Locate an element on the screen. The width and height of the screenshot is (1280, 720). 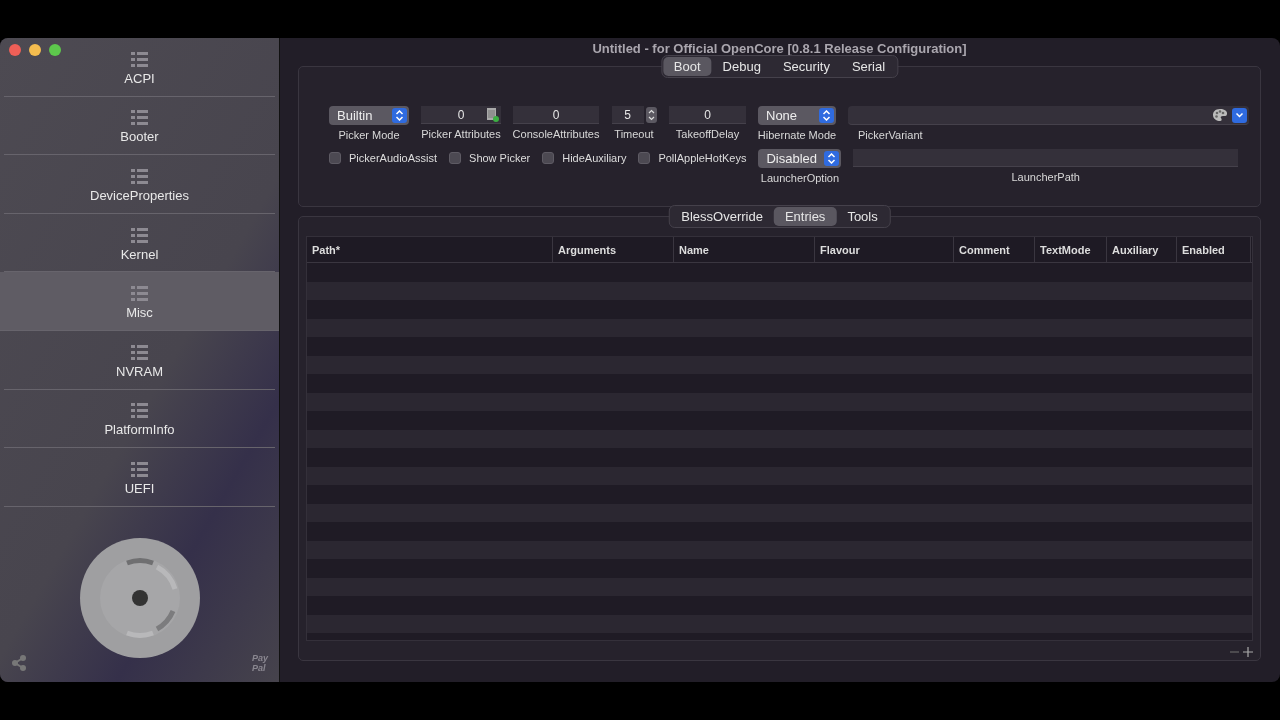
tab: BlessOverride is located at coordinates (722, 216).